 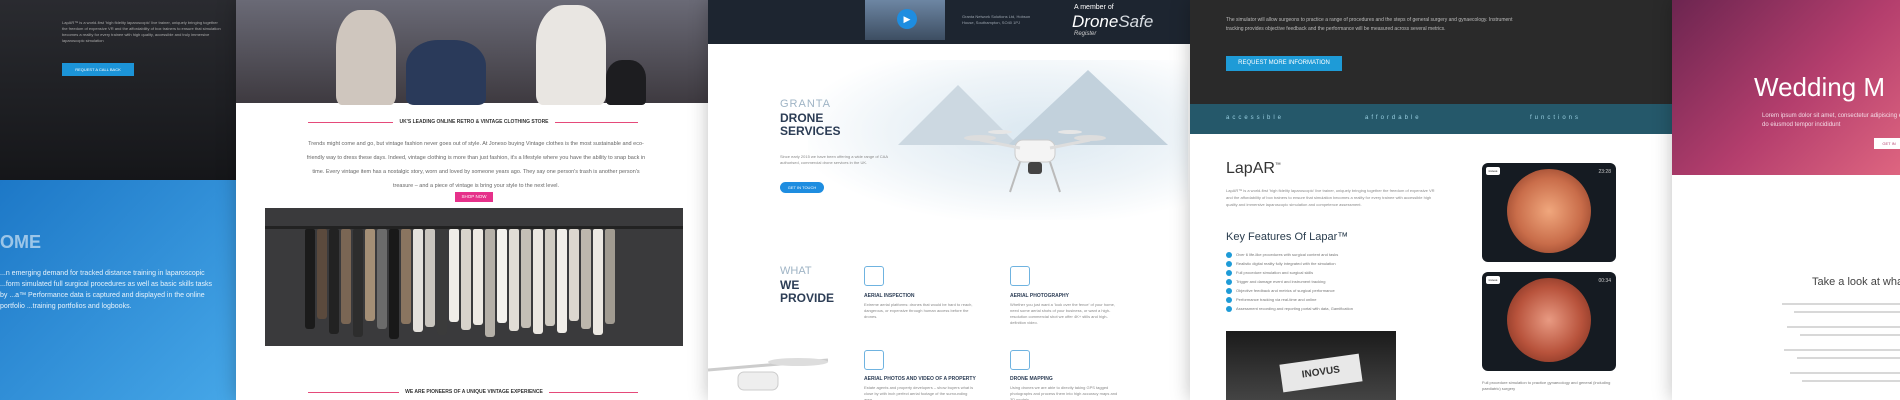 What do you see at coordinates (1277, 165) in the screenshot?
I see `lapar-logo-tm: ™` at bounding box center [1277, 165].